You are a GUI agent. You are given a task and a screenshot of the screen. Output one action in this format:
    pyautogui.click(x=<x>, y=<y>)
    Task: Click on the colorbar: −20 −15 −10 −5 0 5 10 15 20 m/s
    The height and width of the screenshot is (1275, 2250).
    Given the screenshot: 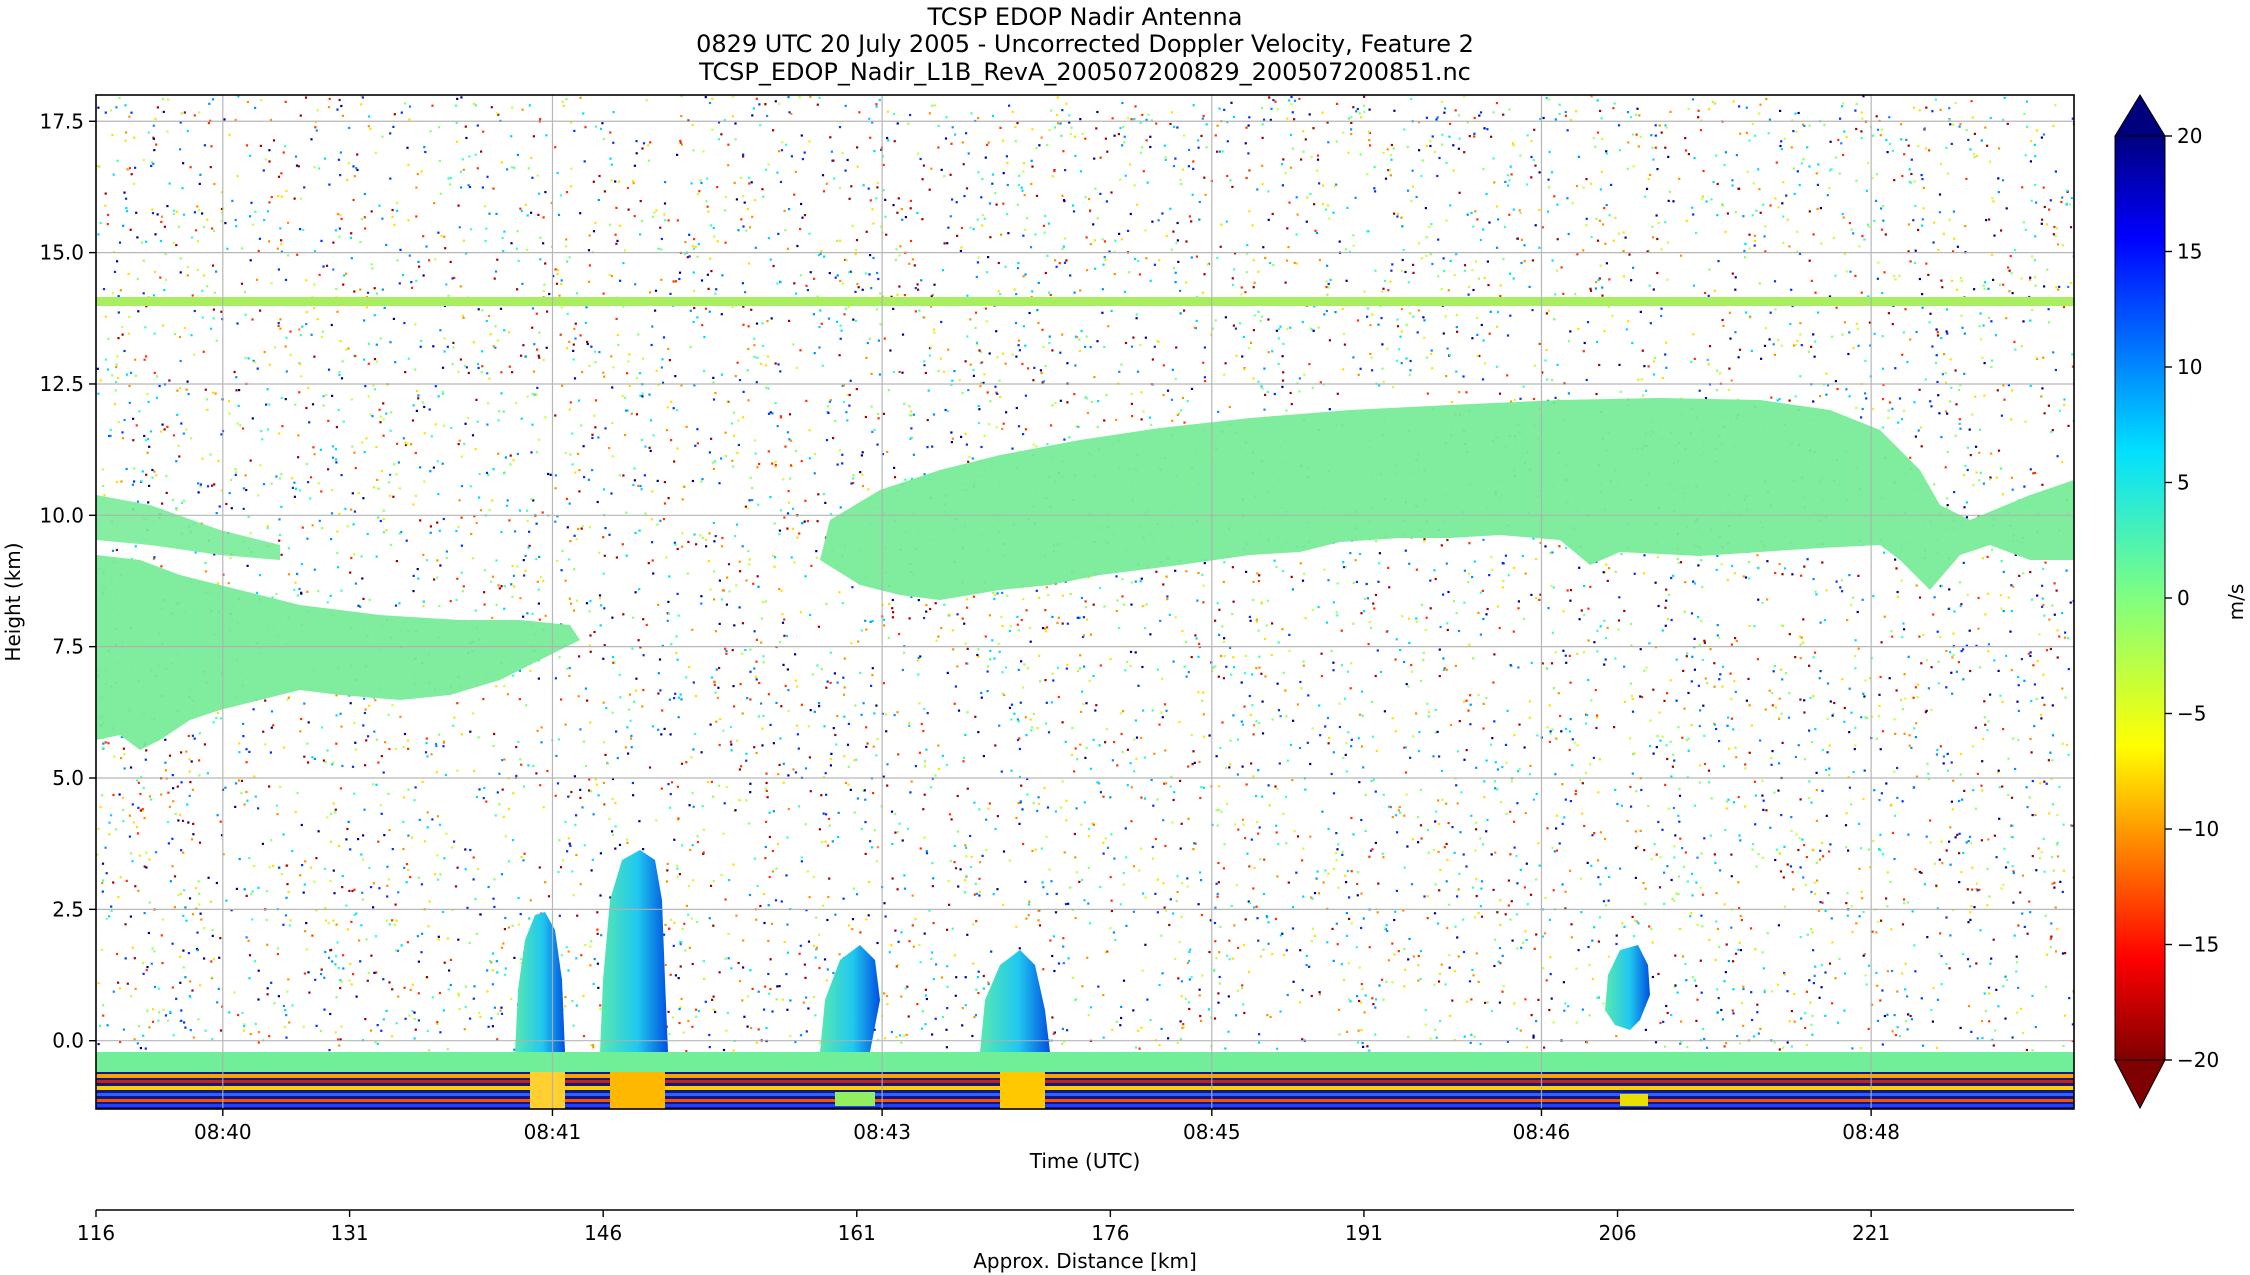 What is the action you would take?
    pyautogui.click(x=2181, y=602)
    